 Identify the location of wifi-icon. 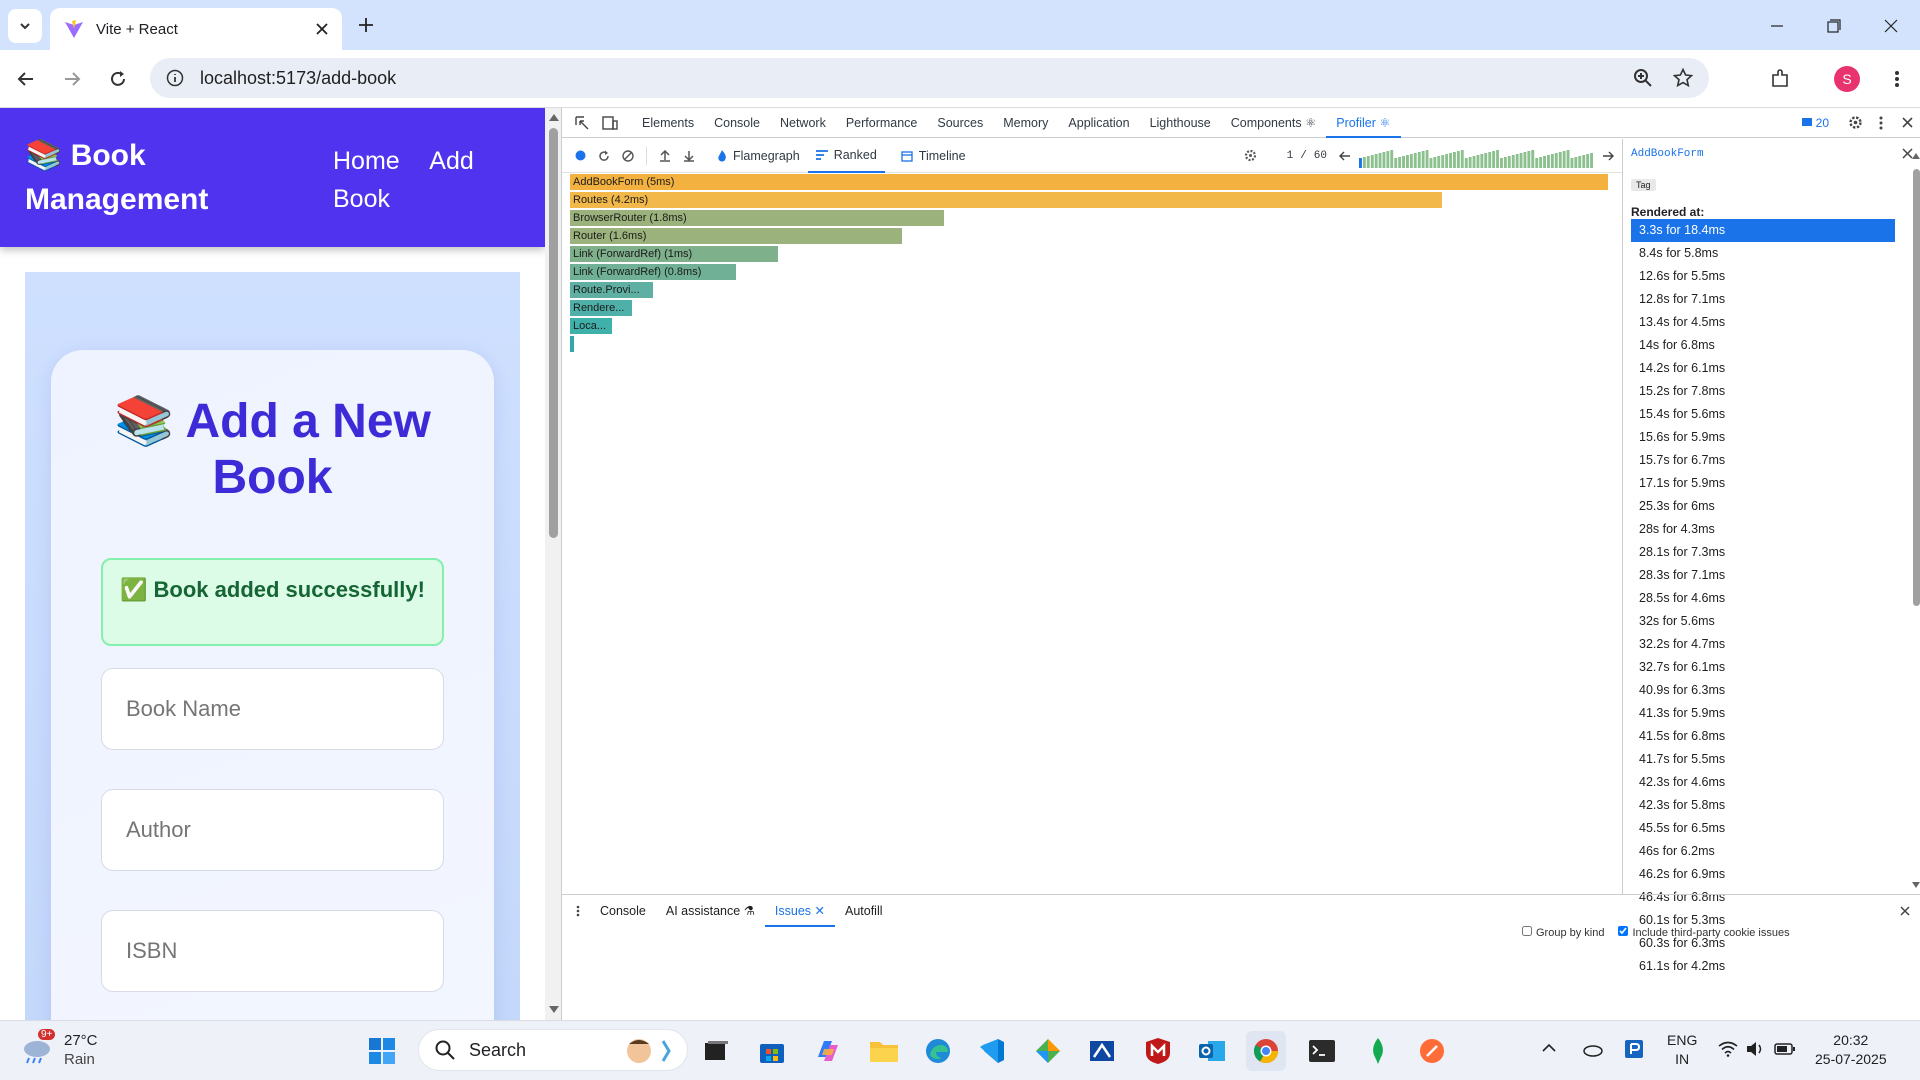
(1728, 1049).